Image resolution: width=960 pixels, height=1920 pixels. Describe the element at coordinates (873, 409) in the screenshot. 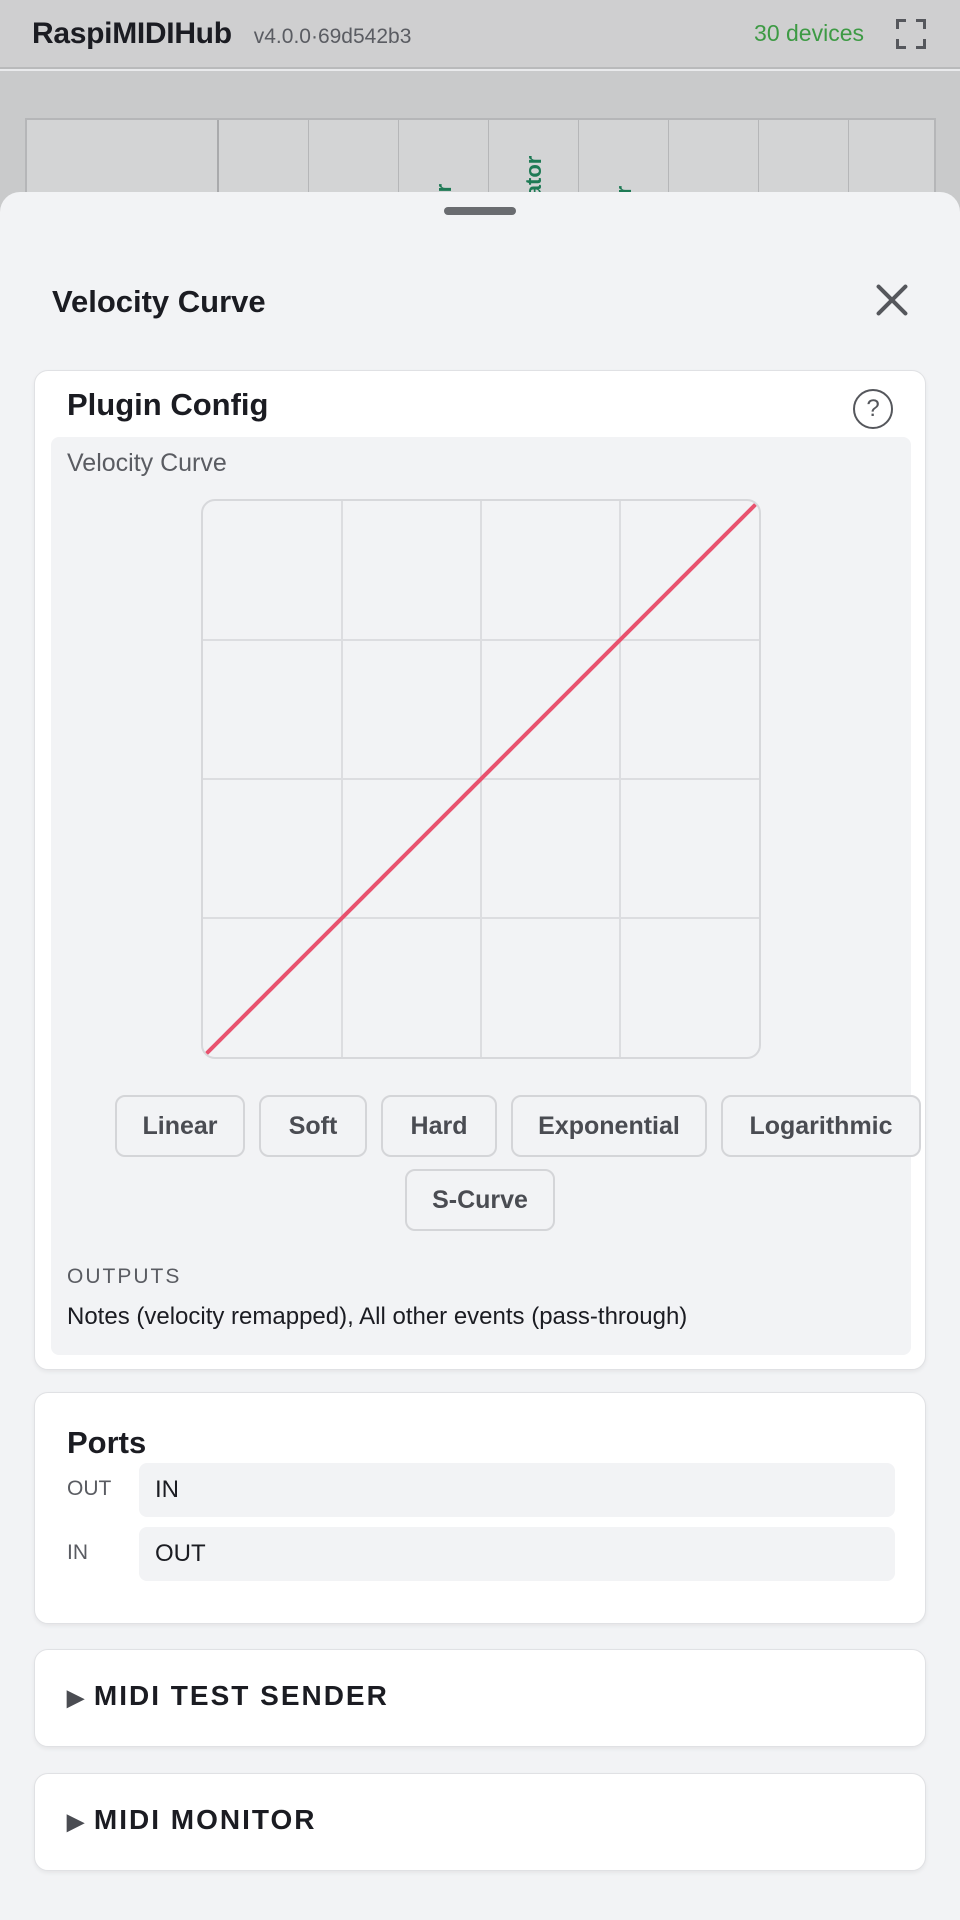

I see `help-icon: ?` at that location.